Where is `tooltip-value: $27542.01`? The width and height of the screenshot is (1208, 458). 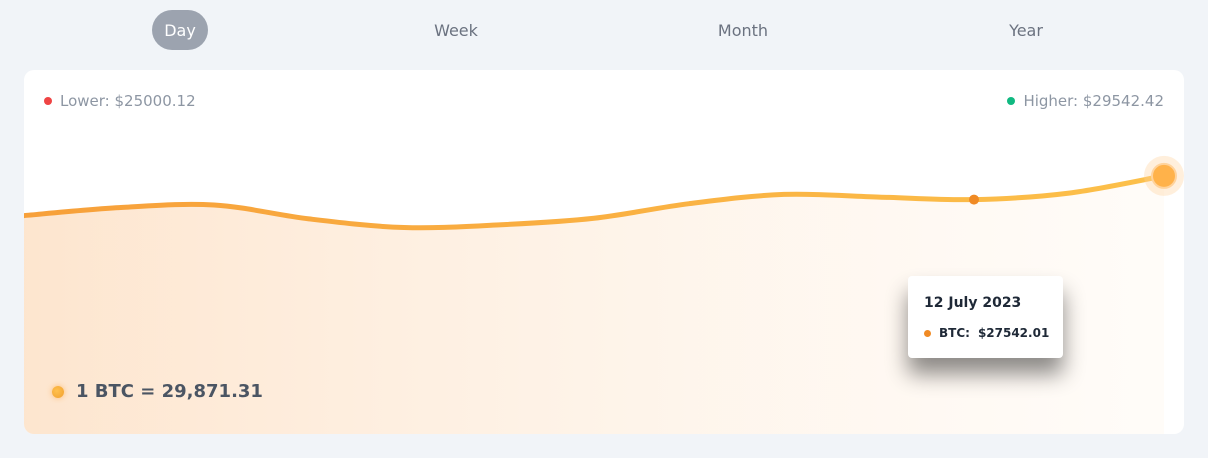 tooltip-value: $27542.01 is located at coordinates (1013, 333).